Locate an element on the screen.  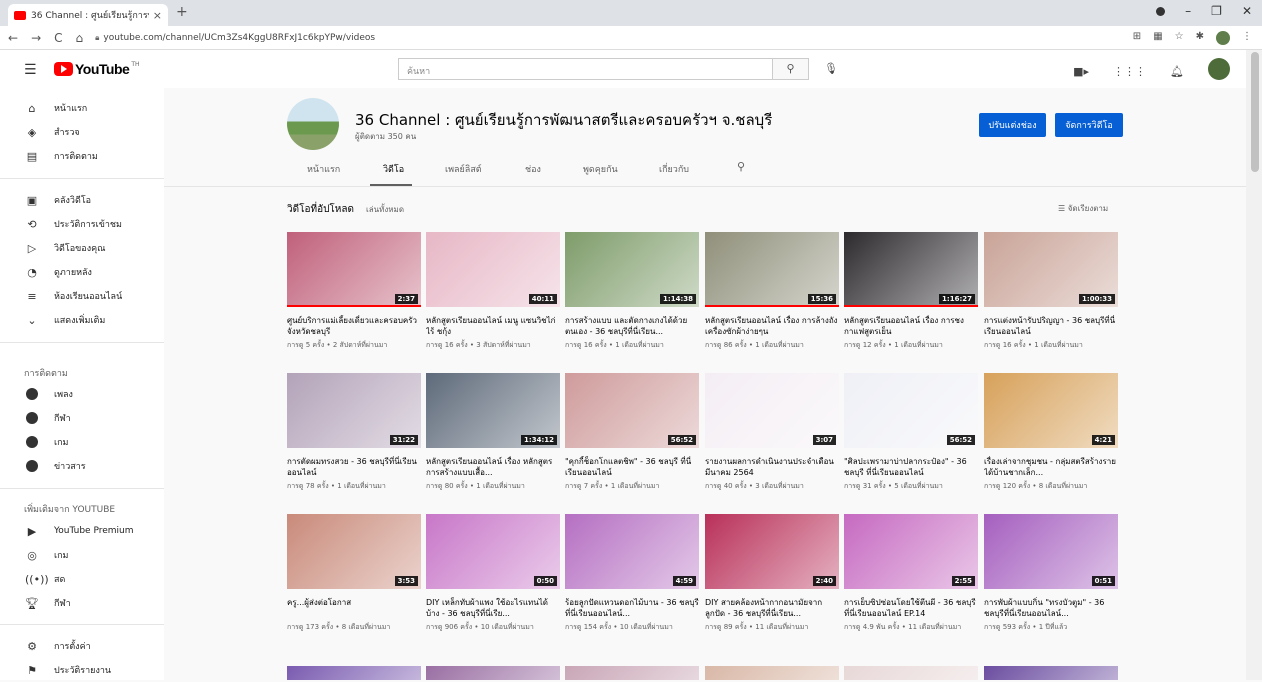
sidebar-sub-gaming: เกม is located at coordinates (82, 442).